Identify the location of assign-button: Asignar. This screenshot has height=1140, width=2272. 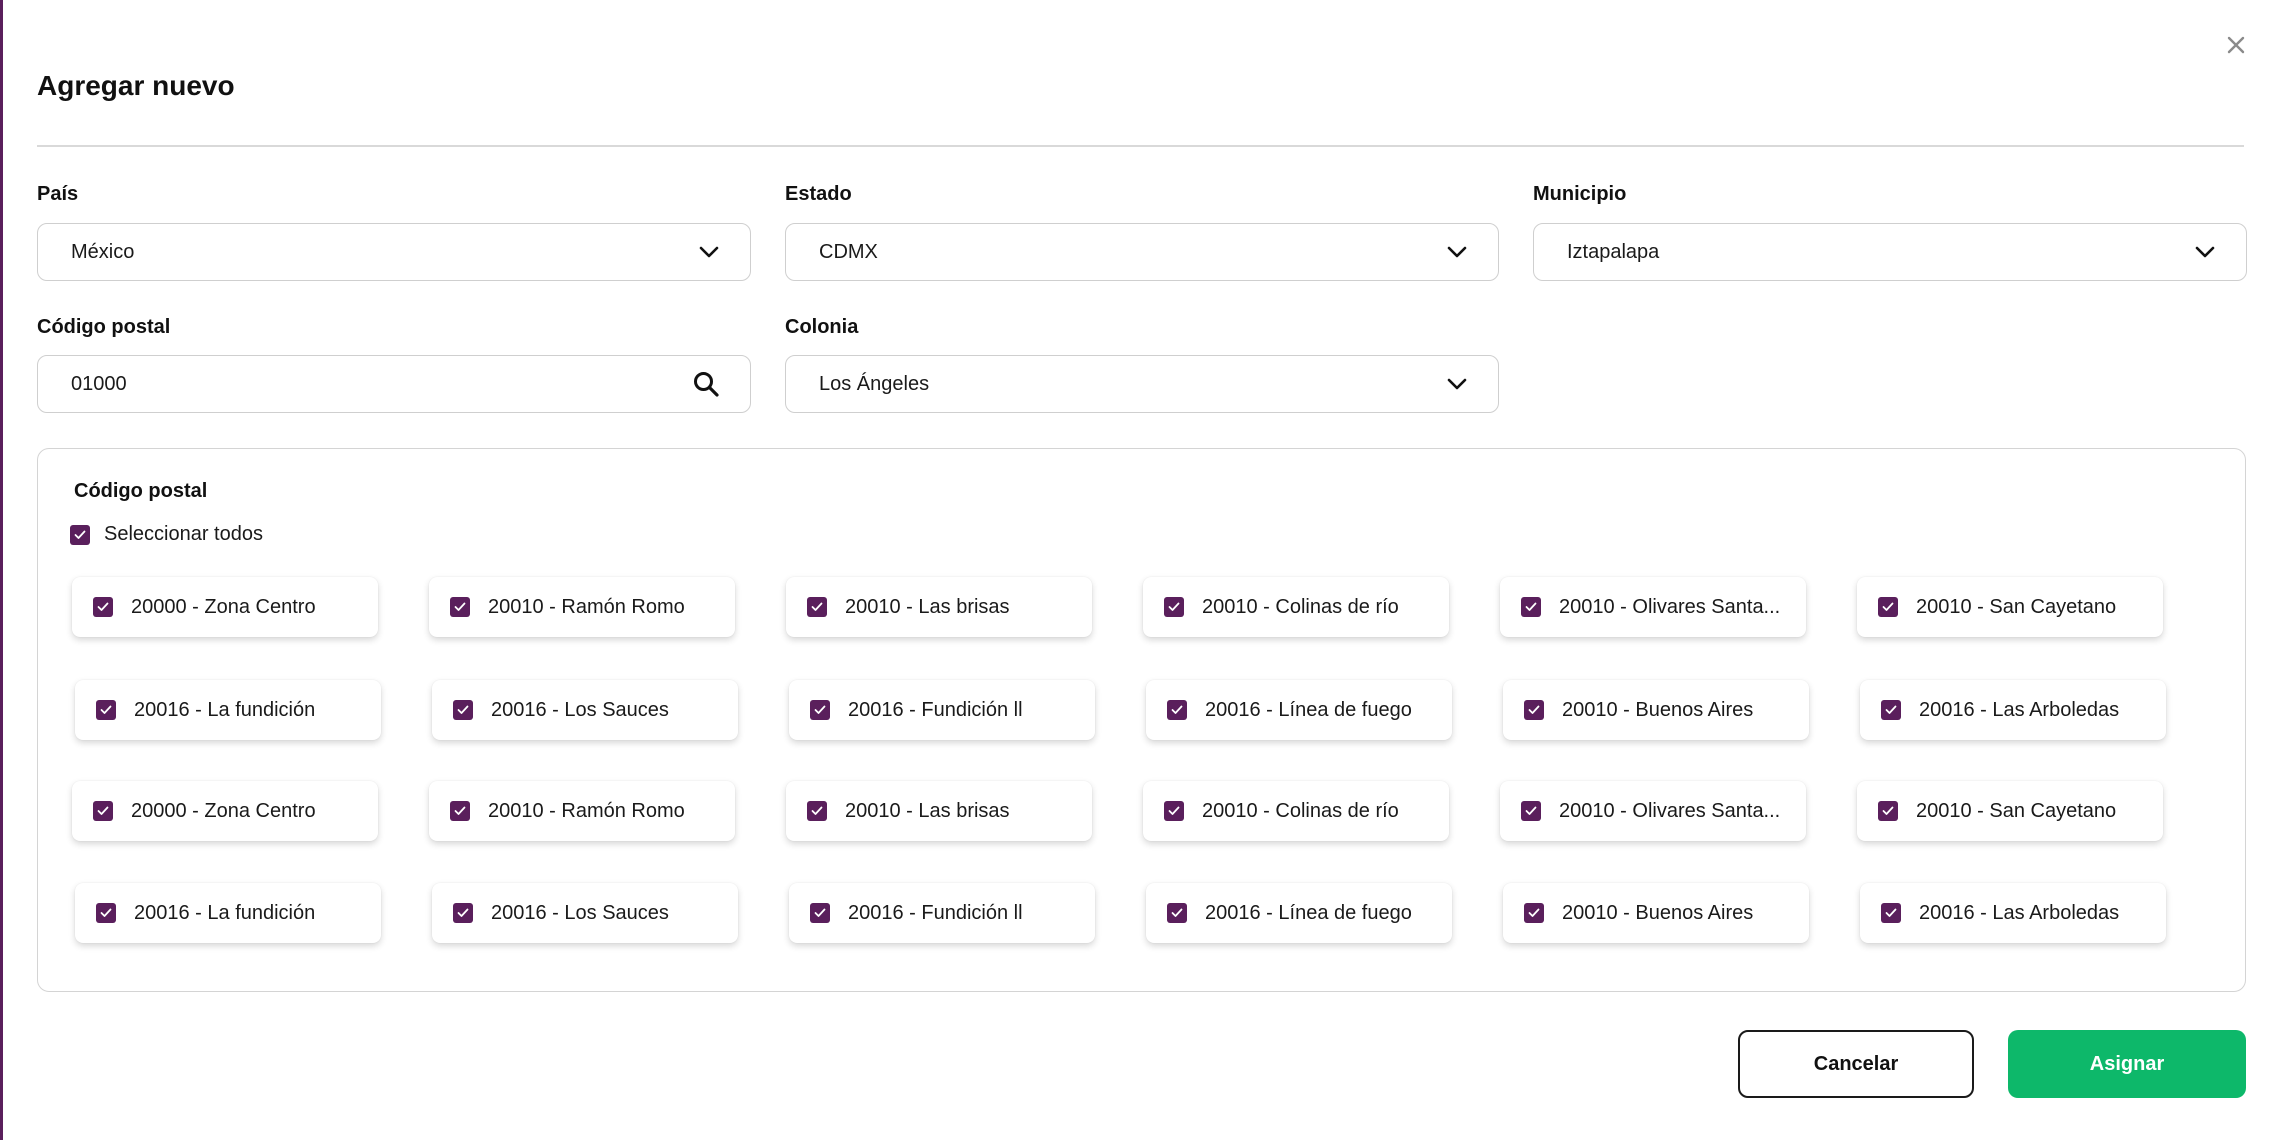
(2127, 1064).